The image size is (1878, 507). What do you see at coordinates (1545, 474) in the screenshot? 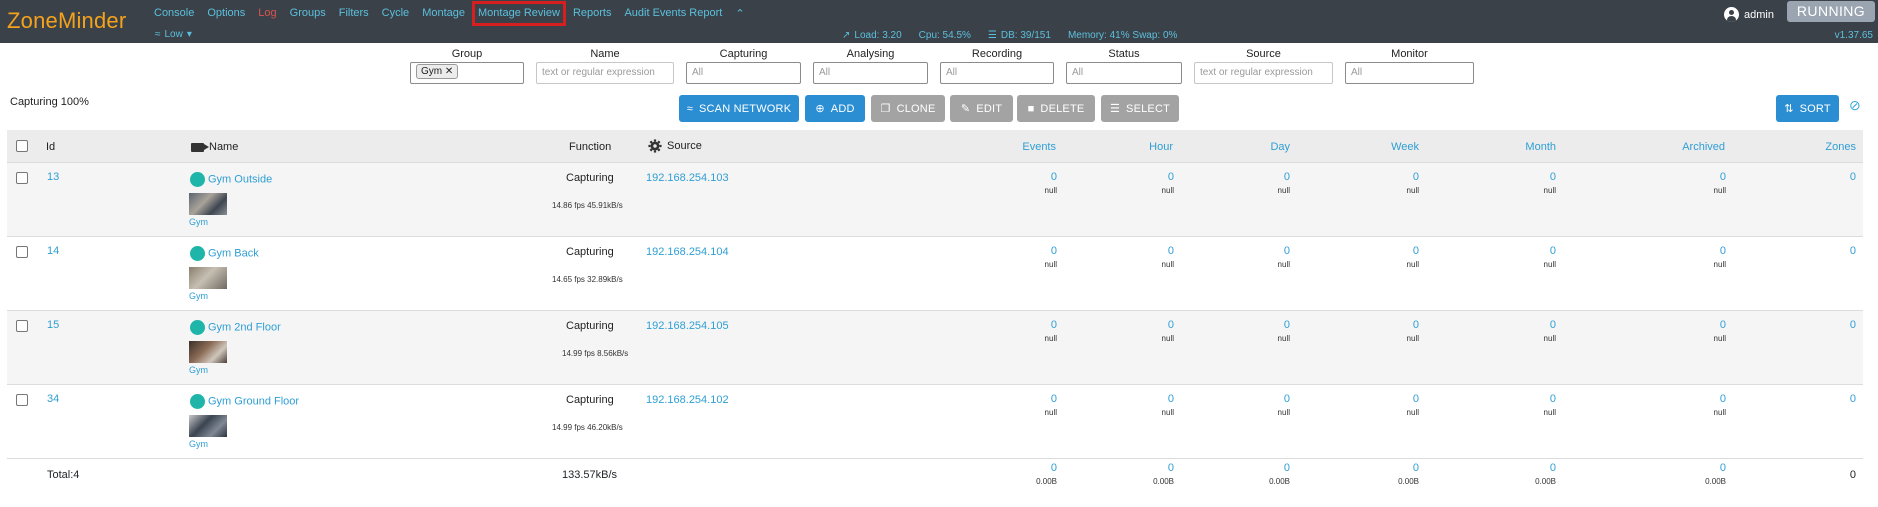
I see `total-month: 0 0.00B` at bounding box center [1545, 474].